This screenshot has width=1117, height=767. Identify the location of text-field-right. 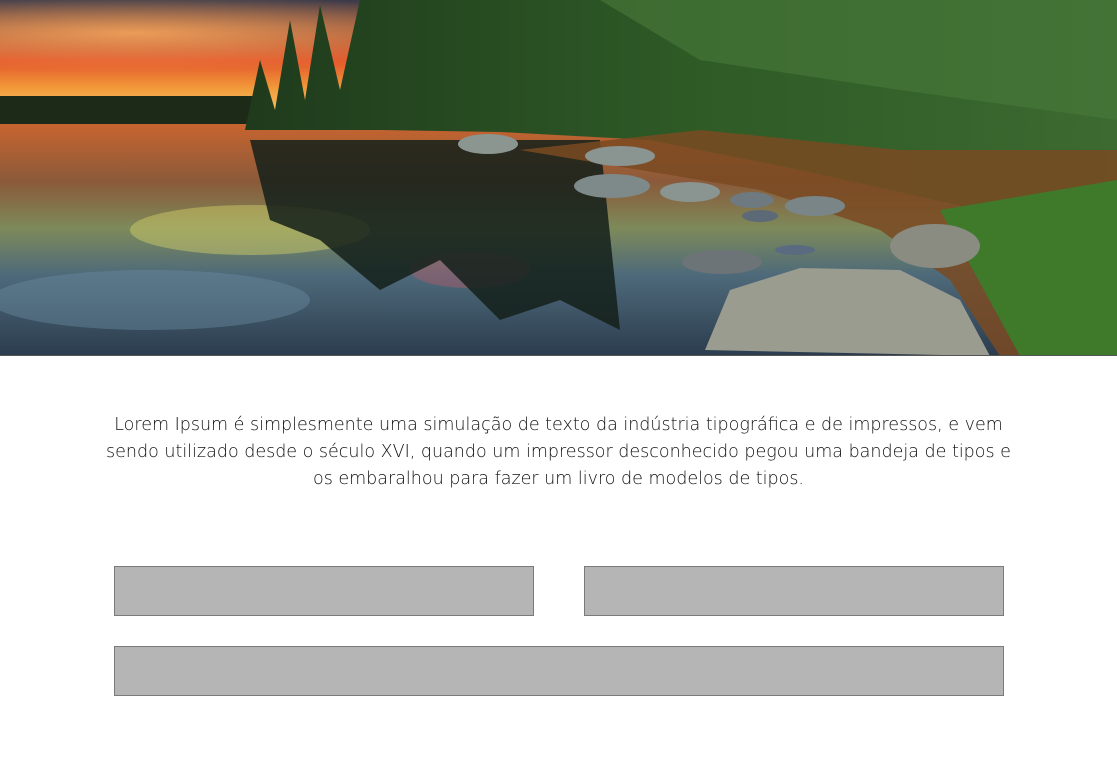
(794, 591).